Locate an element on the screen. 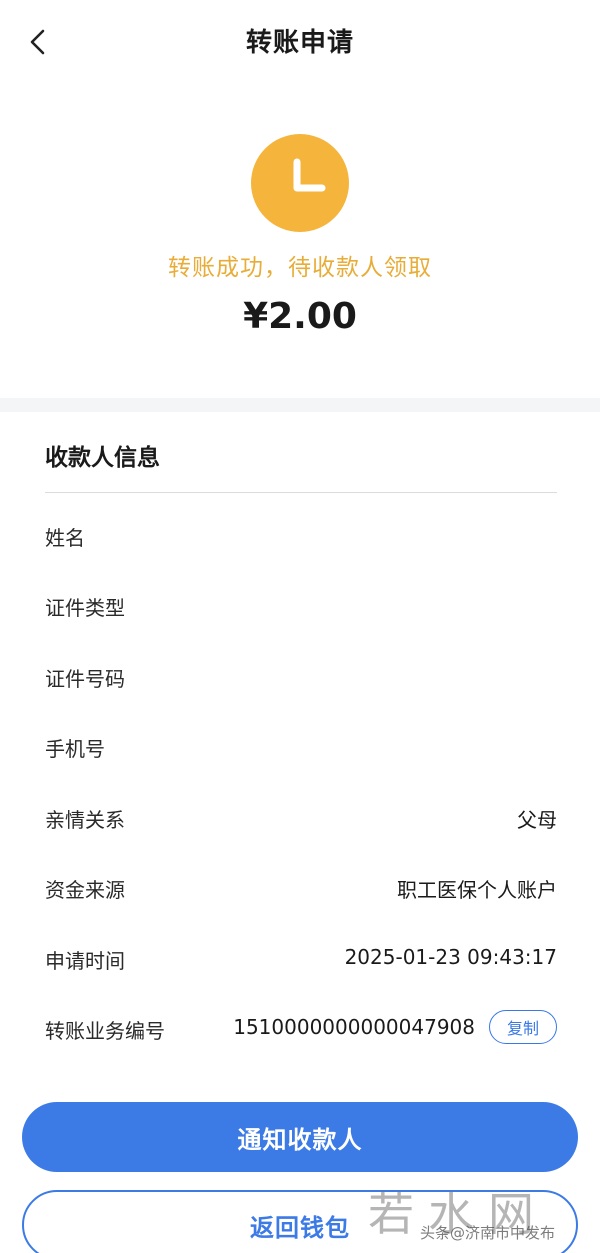  row-label: 姓名 is located at coordinates (65, 538).